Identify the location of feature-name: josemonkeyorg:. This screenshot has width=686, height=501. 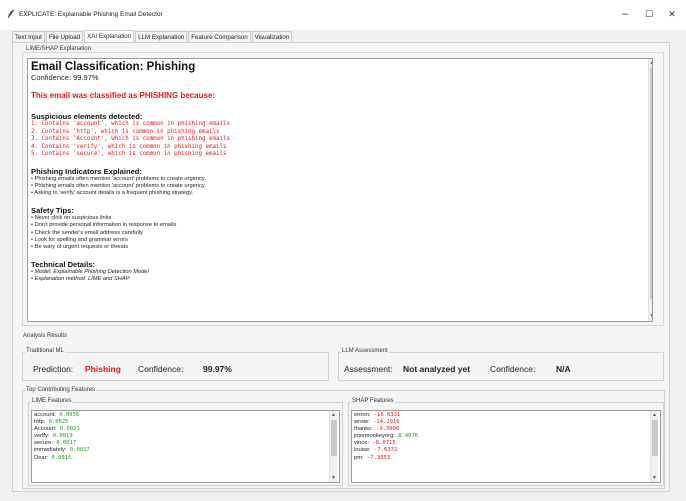
(374, 436).